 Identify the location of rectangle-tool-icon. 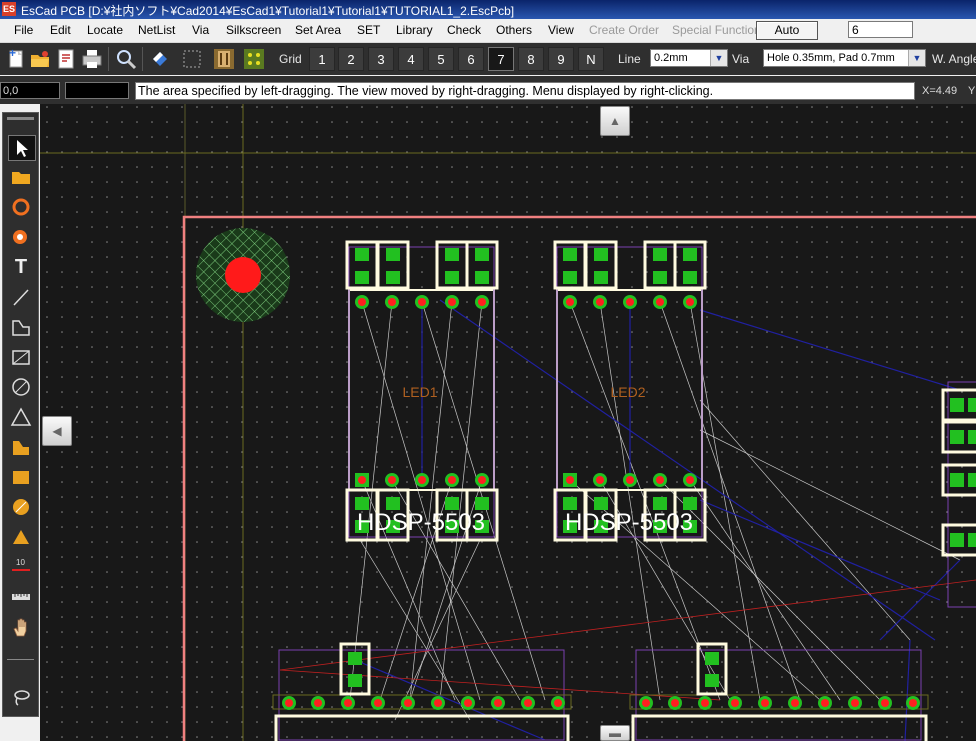
(21, 357).